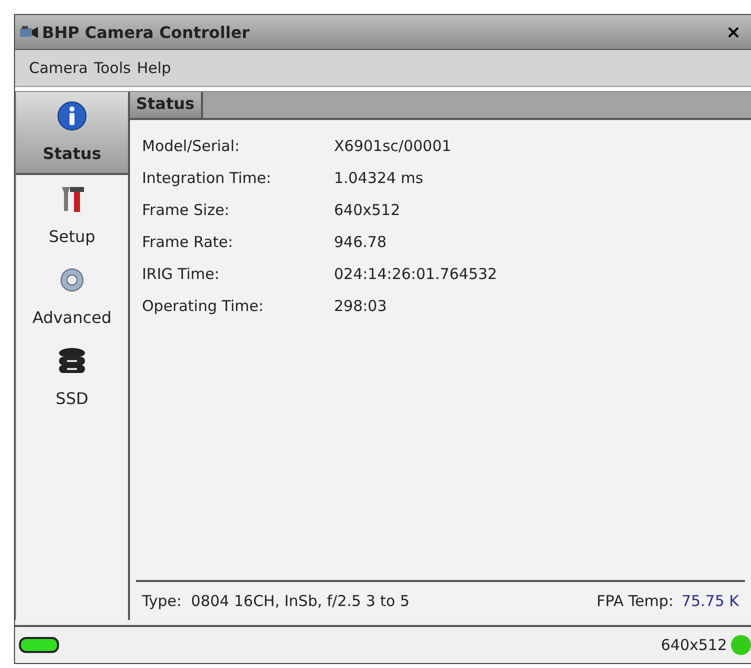 This screenshot has width=751, height=668. I want to click on sensor-type: Type: 0804 16CH, InSb, f/2.5 3 to 5, so click(276, 601).